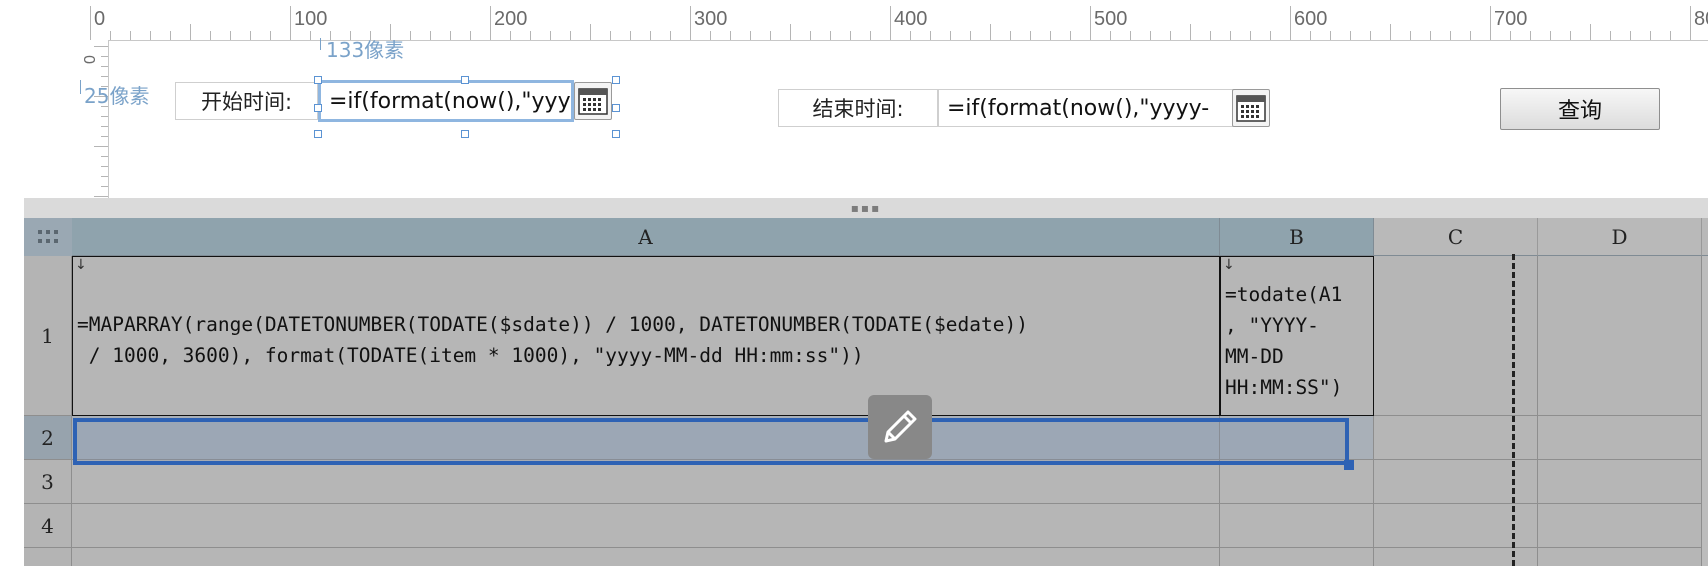 This screenshot has height=566, width=1708. I want to click on height-hint-mark, so click(80, 87).